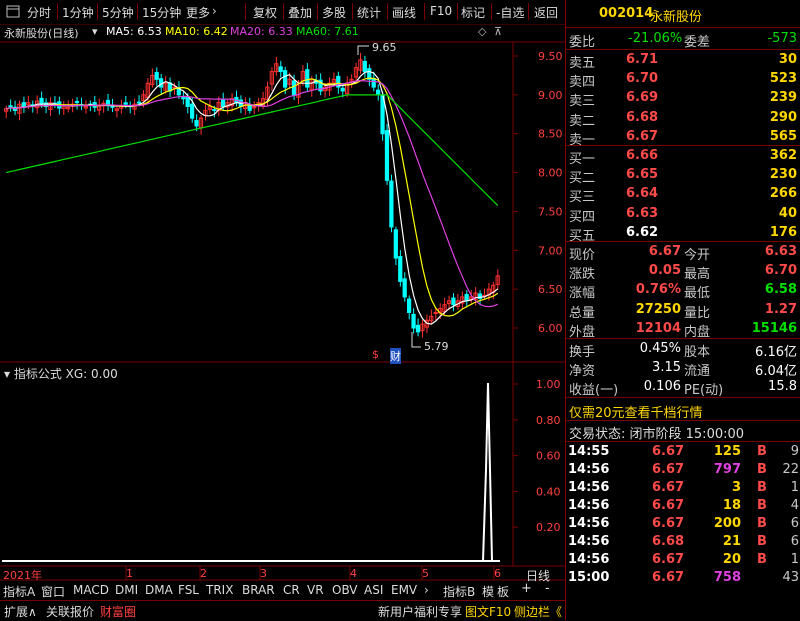 This screenshot has height=621, width=800. What do you see at coordinates (488, 591) in the screenshot?
I see `tab-template: 模` at bounding box center [488, 591].